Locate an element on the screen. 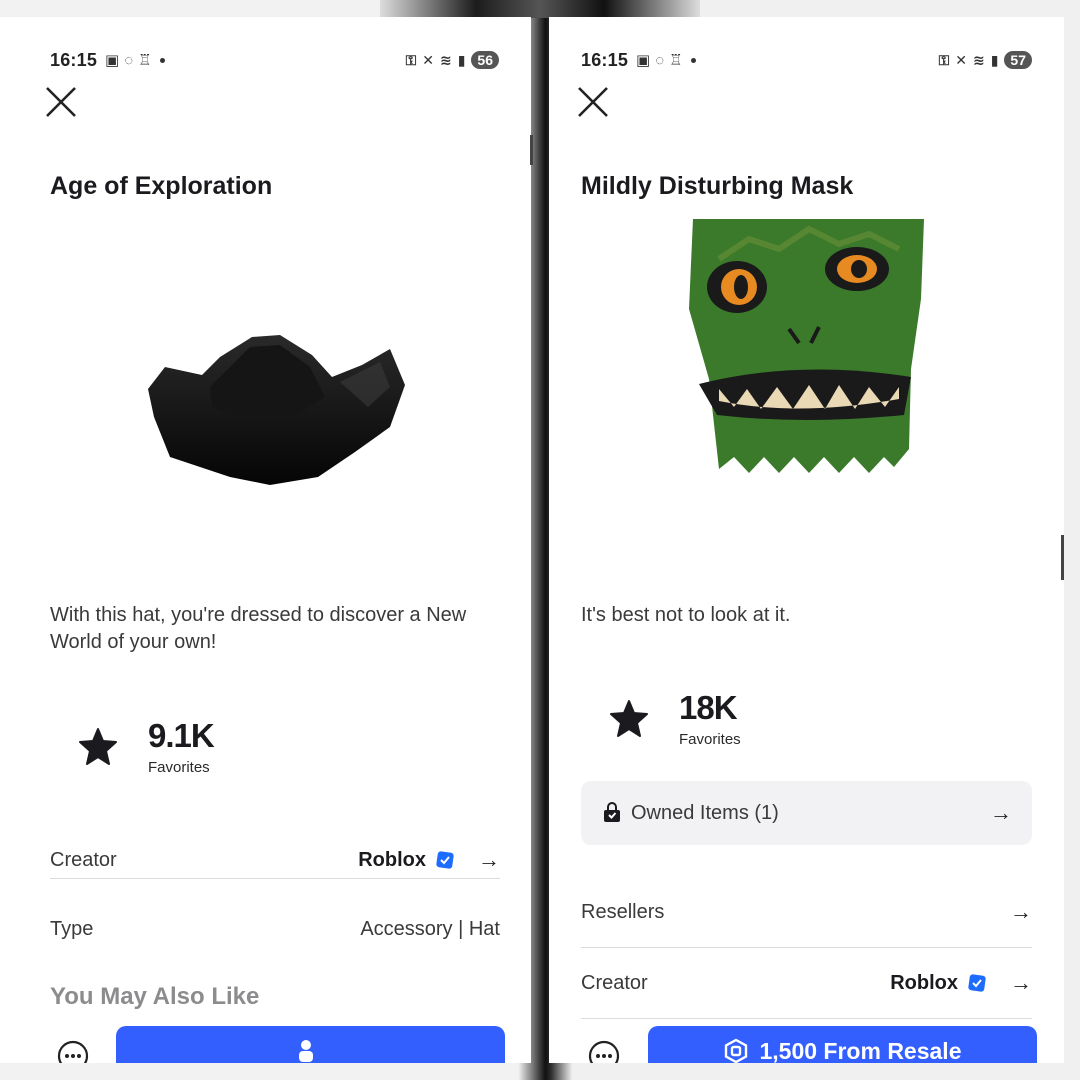  item-title: Age of Exploration is located at coordinates (161, 186).